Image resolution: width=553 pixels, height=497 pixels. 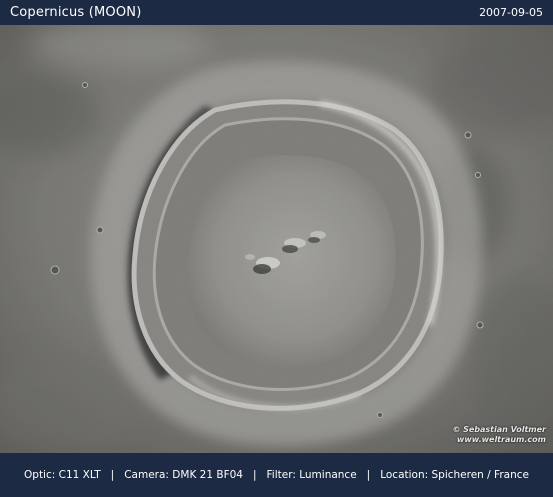 I want to click on filter-info: Filter: Luminance, so click(x=311, y=475).